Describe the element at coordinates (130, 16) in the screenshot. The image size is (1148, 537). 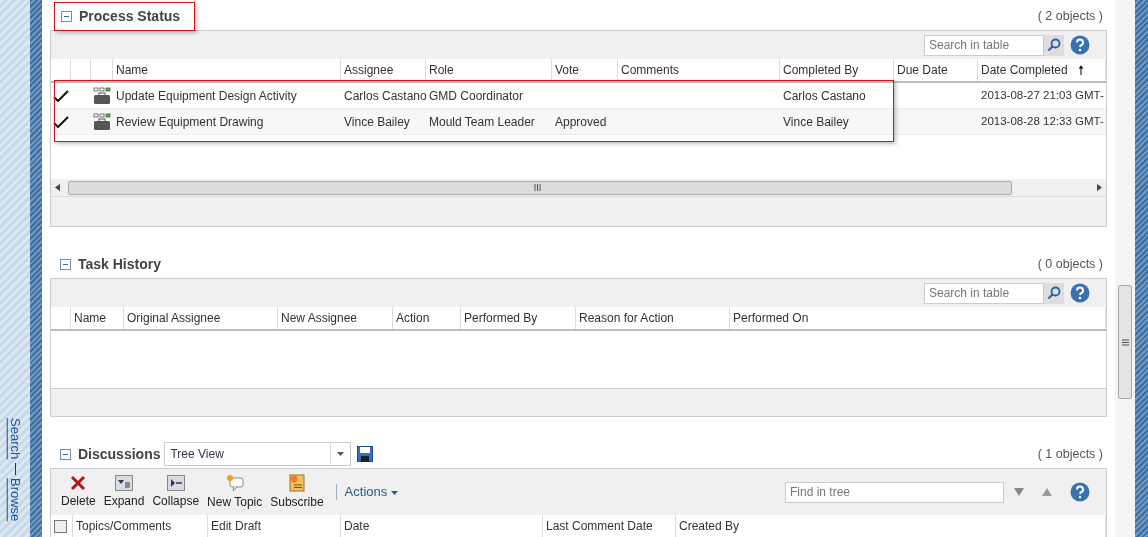
I see `section-title: Process Status` at that location.